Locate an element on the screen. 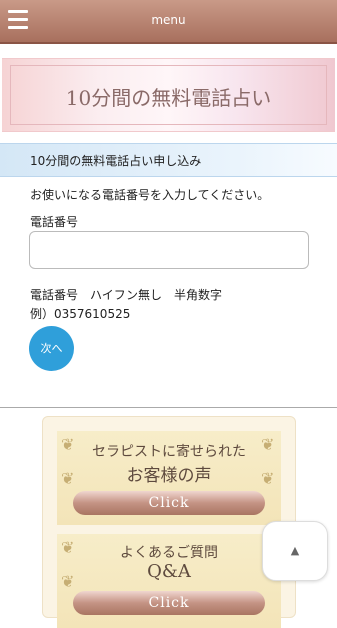 The height and width of the screenshot is (628, 337). section-title: 10分間の無料電話占い申し込み is located at coordinates (116, 161).